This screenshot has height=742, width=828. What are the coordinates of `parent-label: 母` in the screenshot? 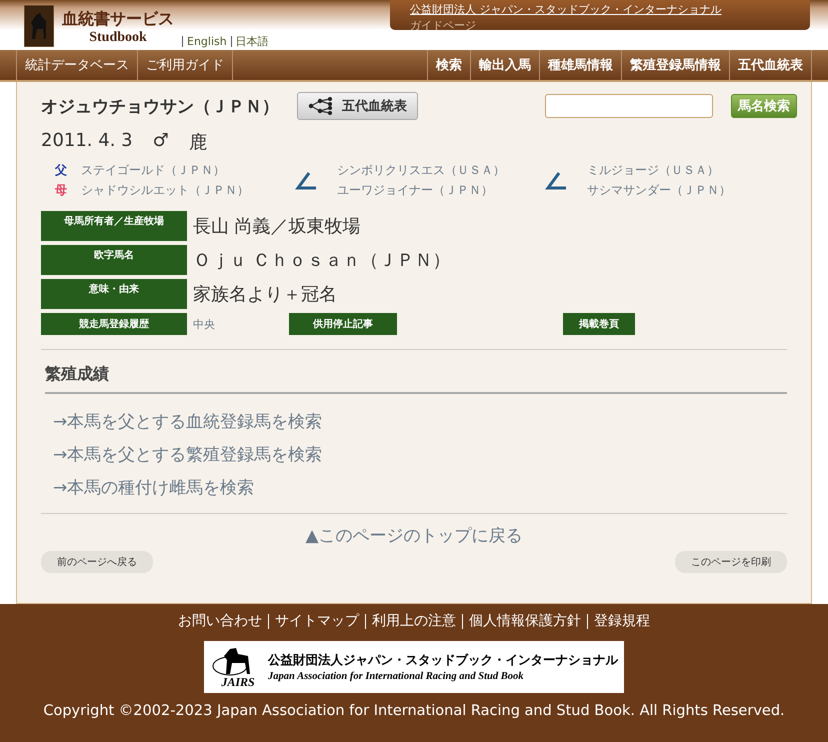 It's located at (61, 190).